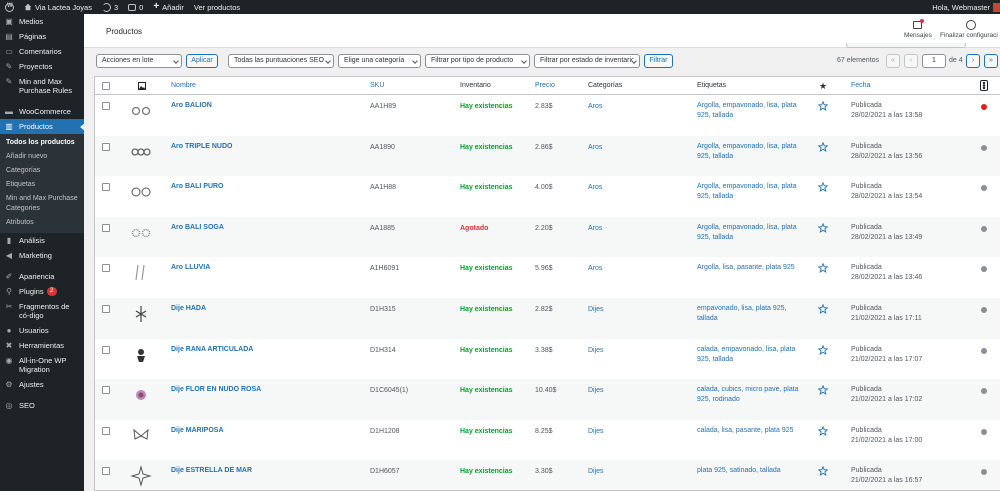  What do you see at coordinates (197, 187) in the screenshot?
I see `product-name-link: Aro BALI PURO` at bounding box center [197, 187].